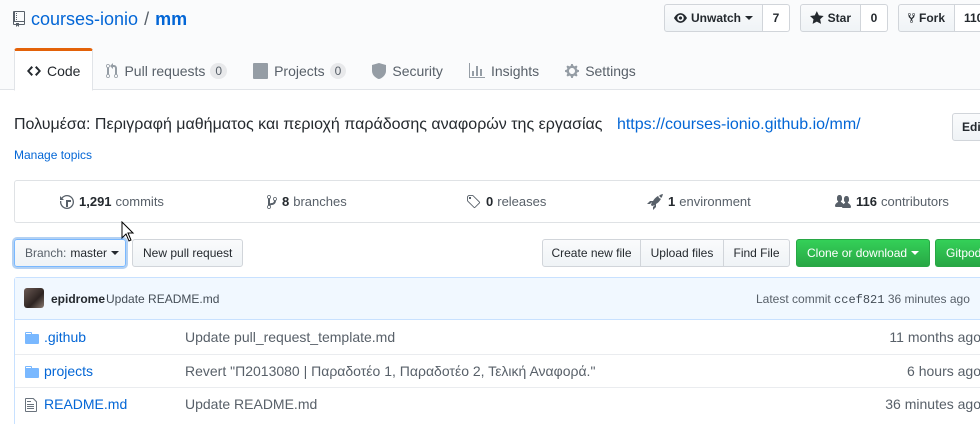  Describe the element at coordinates (839, 18) in the screenshot. I see `star-label: Star` at that location.